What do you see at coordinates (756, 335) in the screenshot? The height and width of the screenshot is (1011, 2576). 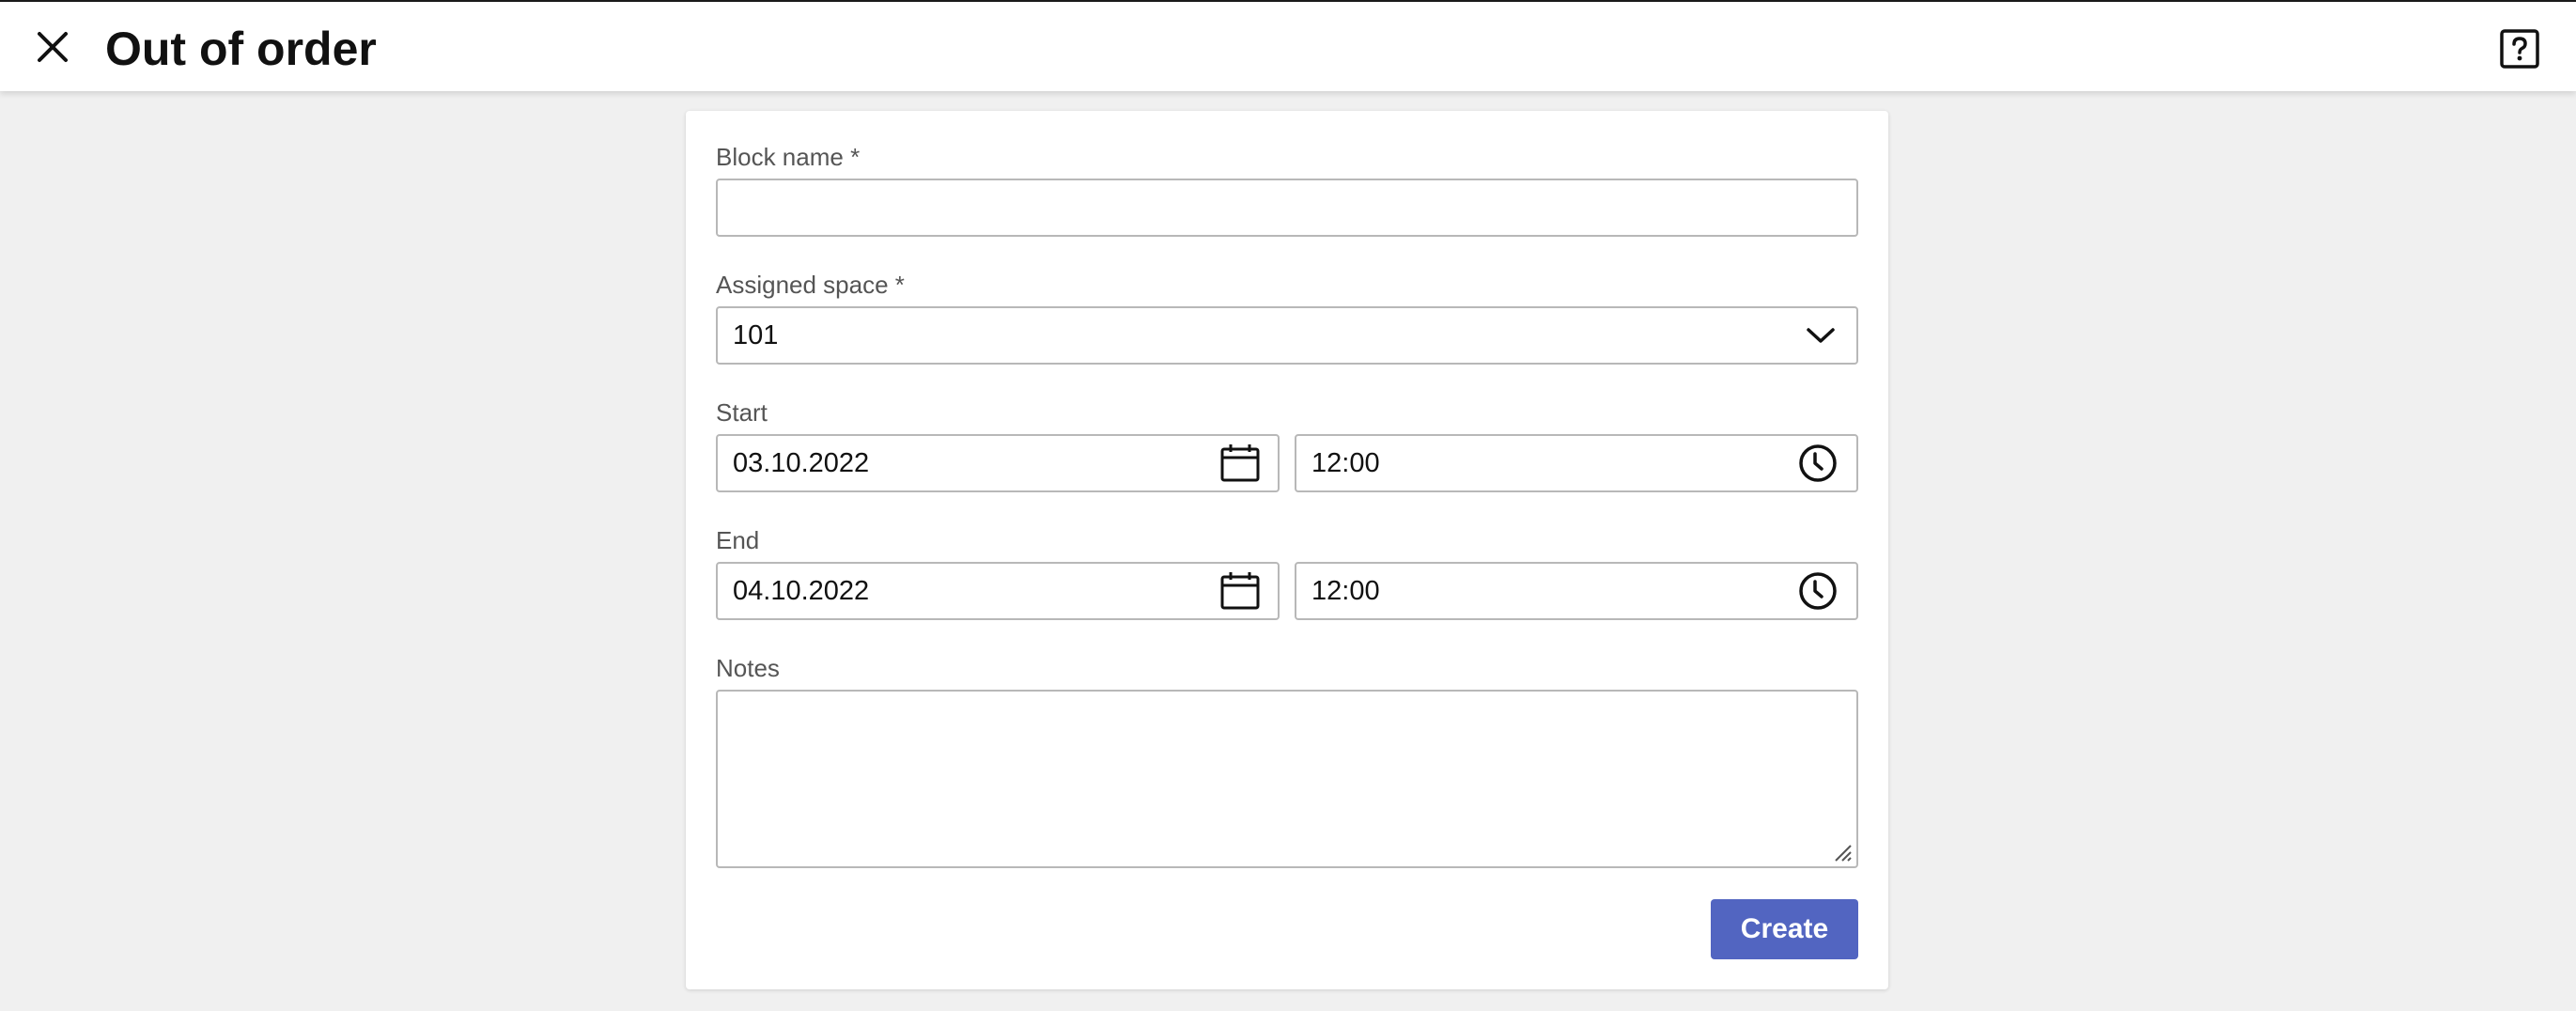 I see `assigned-space-value: 101` at bounding box center [756, 335].